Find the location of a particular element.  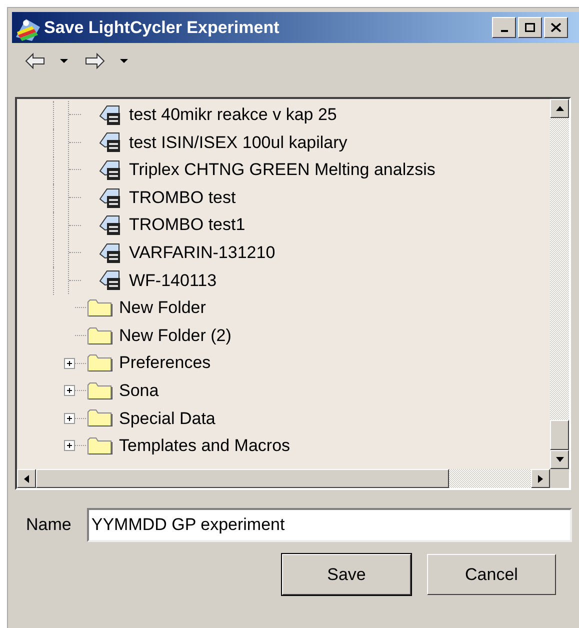

maximize-icon is located at coordinates (530, 27).